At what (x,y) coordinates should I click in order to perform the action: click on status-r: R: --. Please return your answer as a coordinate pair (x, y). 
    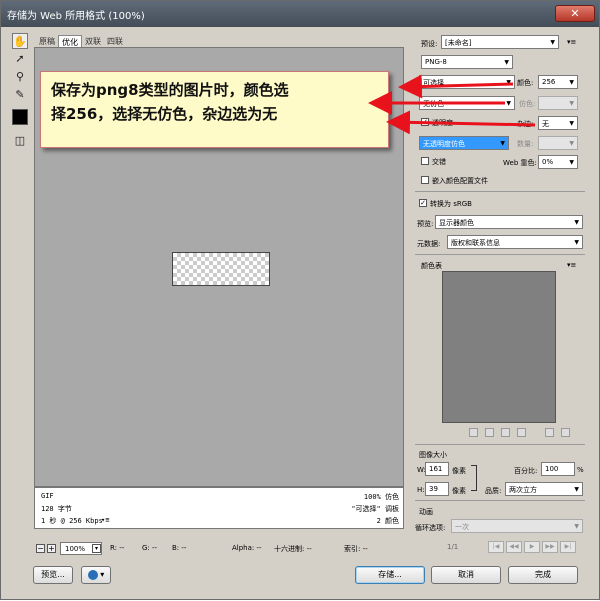
    Looking at the image, I should click on (117, 548).